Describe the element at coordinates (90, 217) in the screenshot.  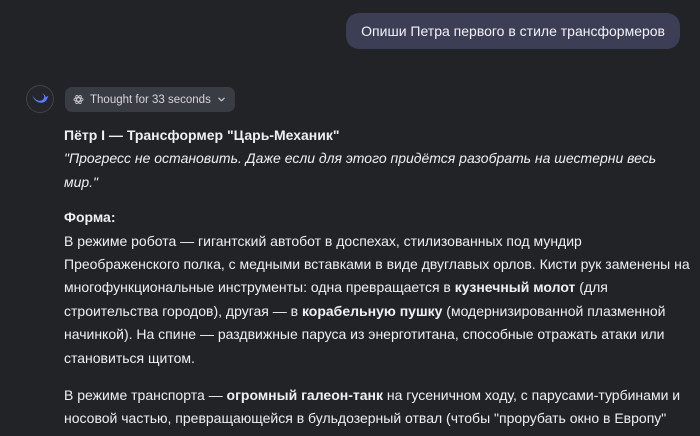
I see `section-heading: Форма:` at that location.